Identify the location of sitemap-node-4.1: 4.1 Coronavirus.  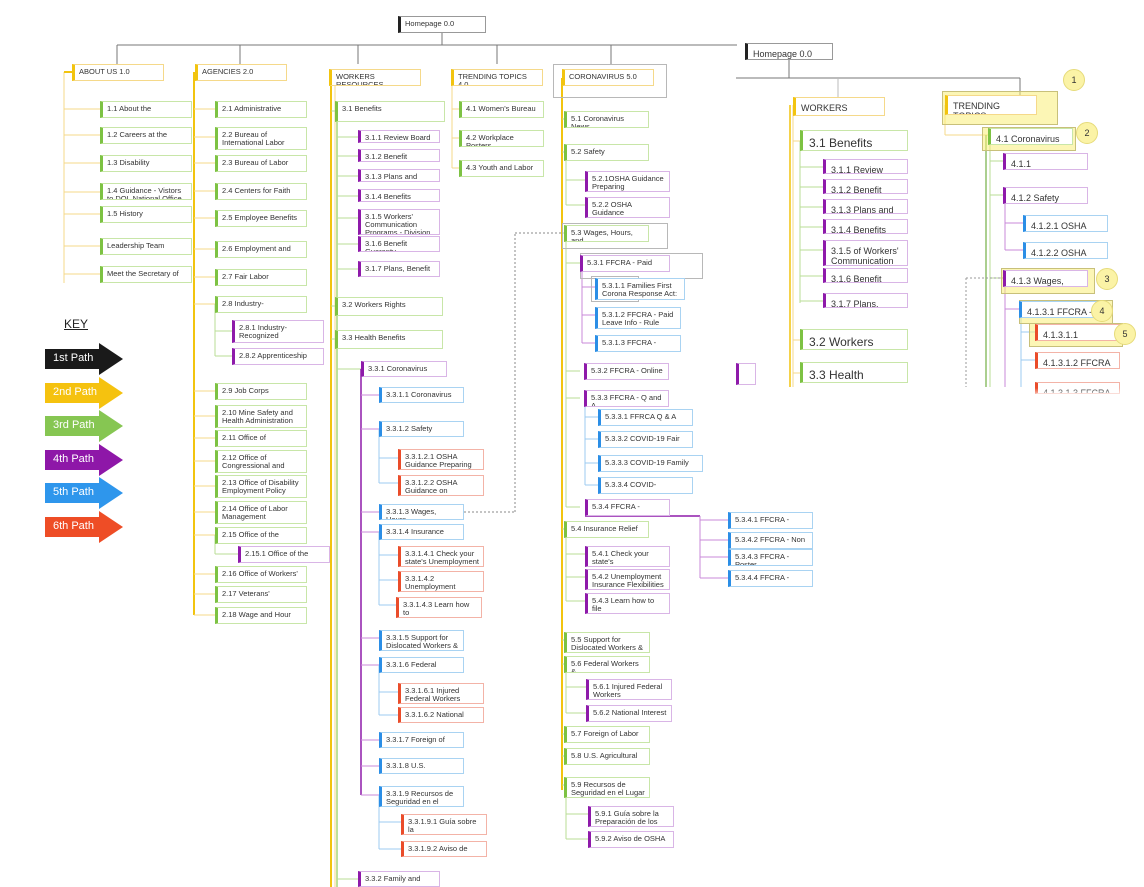
(1030, 136).